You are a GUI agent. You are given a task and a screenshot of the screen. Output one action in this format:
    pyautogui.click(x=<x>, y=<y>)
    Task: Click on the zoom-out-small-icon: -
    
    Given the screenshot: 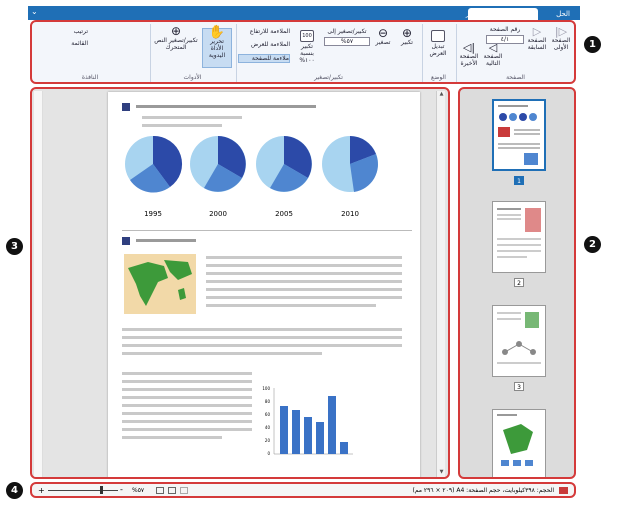 What is the action you would take?
    pyautogui.click(x=121, y=489)
    